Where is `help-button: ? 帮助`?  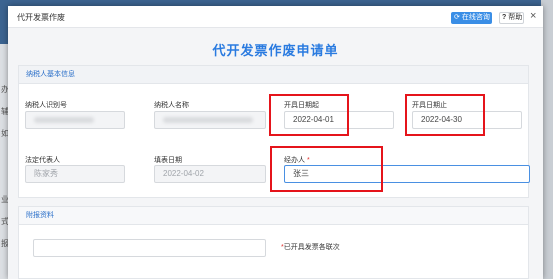
help-button: ? 帮助 is located at coordinates (511, 18).